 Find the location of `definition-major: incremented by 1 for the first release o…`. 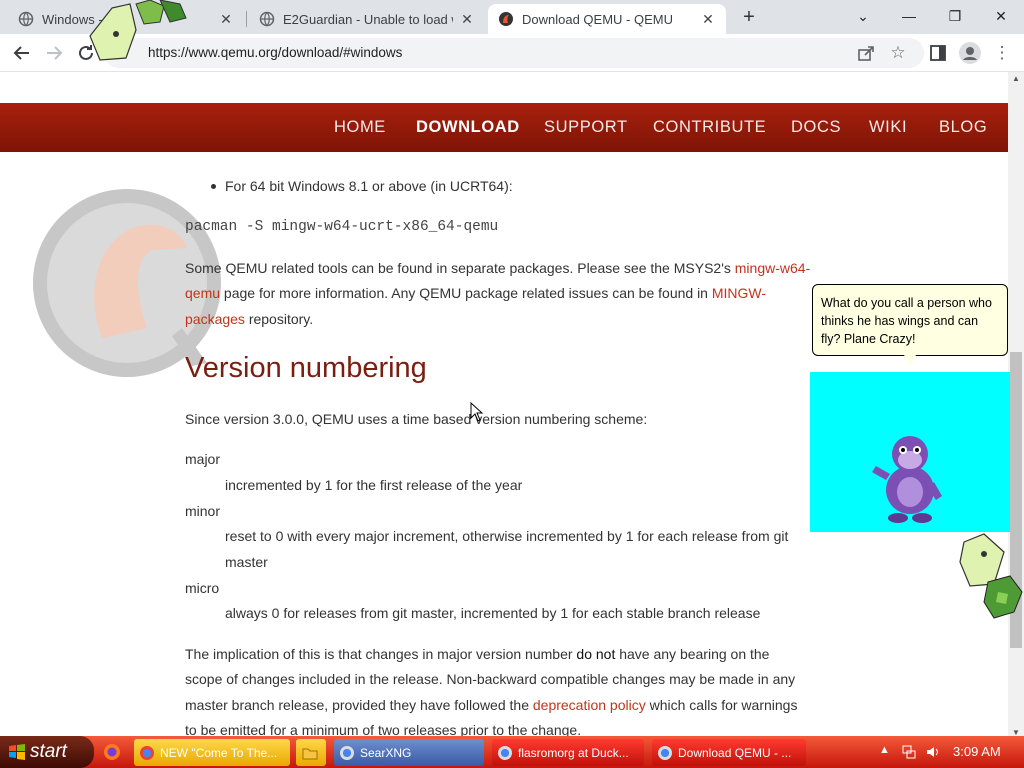

definition-major: incremented by 1 for the first release o… is located at coordinates (374, 485).